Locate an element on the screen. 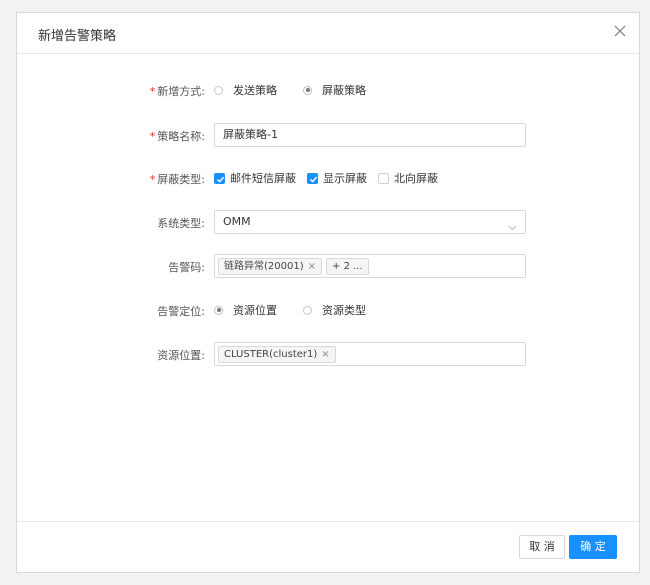 This screenshot has width=650, height=585. resource-location-multiselect: CLUSTER(cluster1) × is located at coordinates (370, 354).